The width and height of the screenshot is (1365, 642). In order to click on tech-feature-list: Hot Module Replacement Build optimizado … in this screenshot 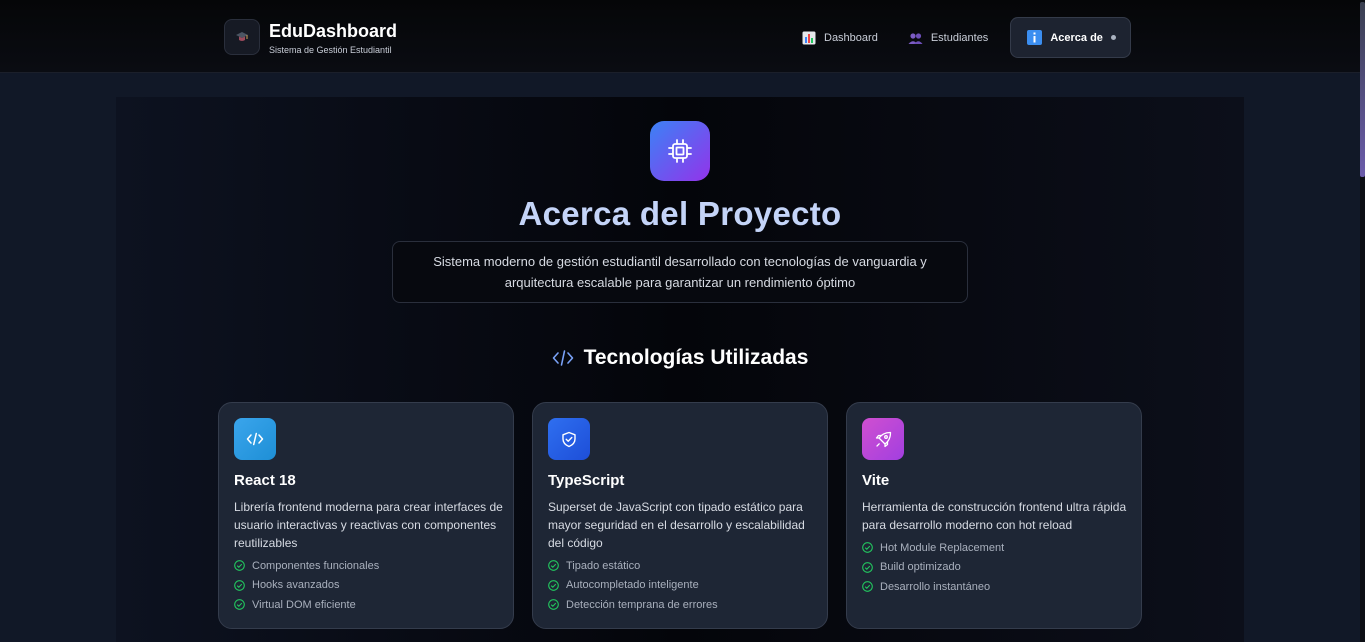, I will do `click(933, 567)`.